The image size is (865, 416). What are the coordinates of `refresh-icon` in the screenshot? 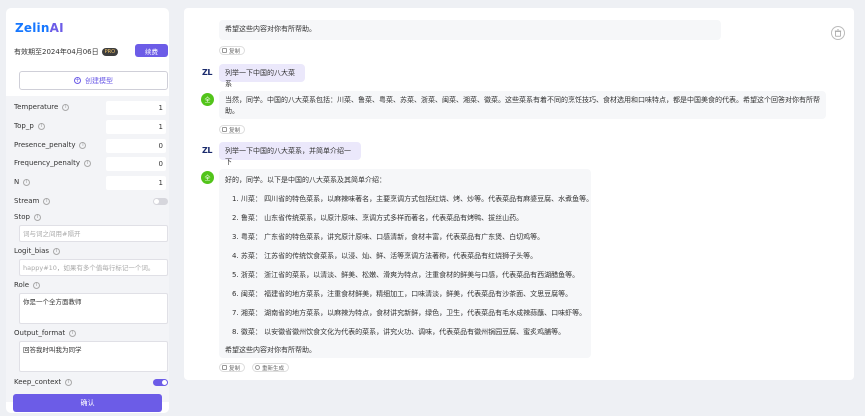 It's located at (257, 367).